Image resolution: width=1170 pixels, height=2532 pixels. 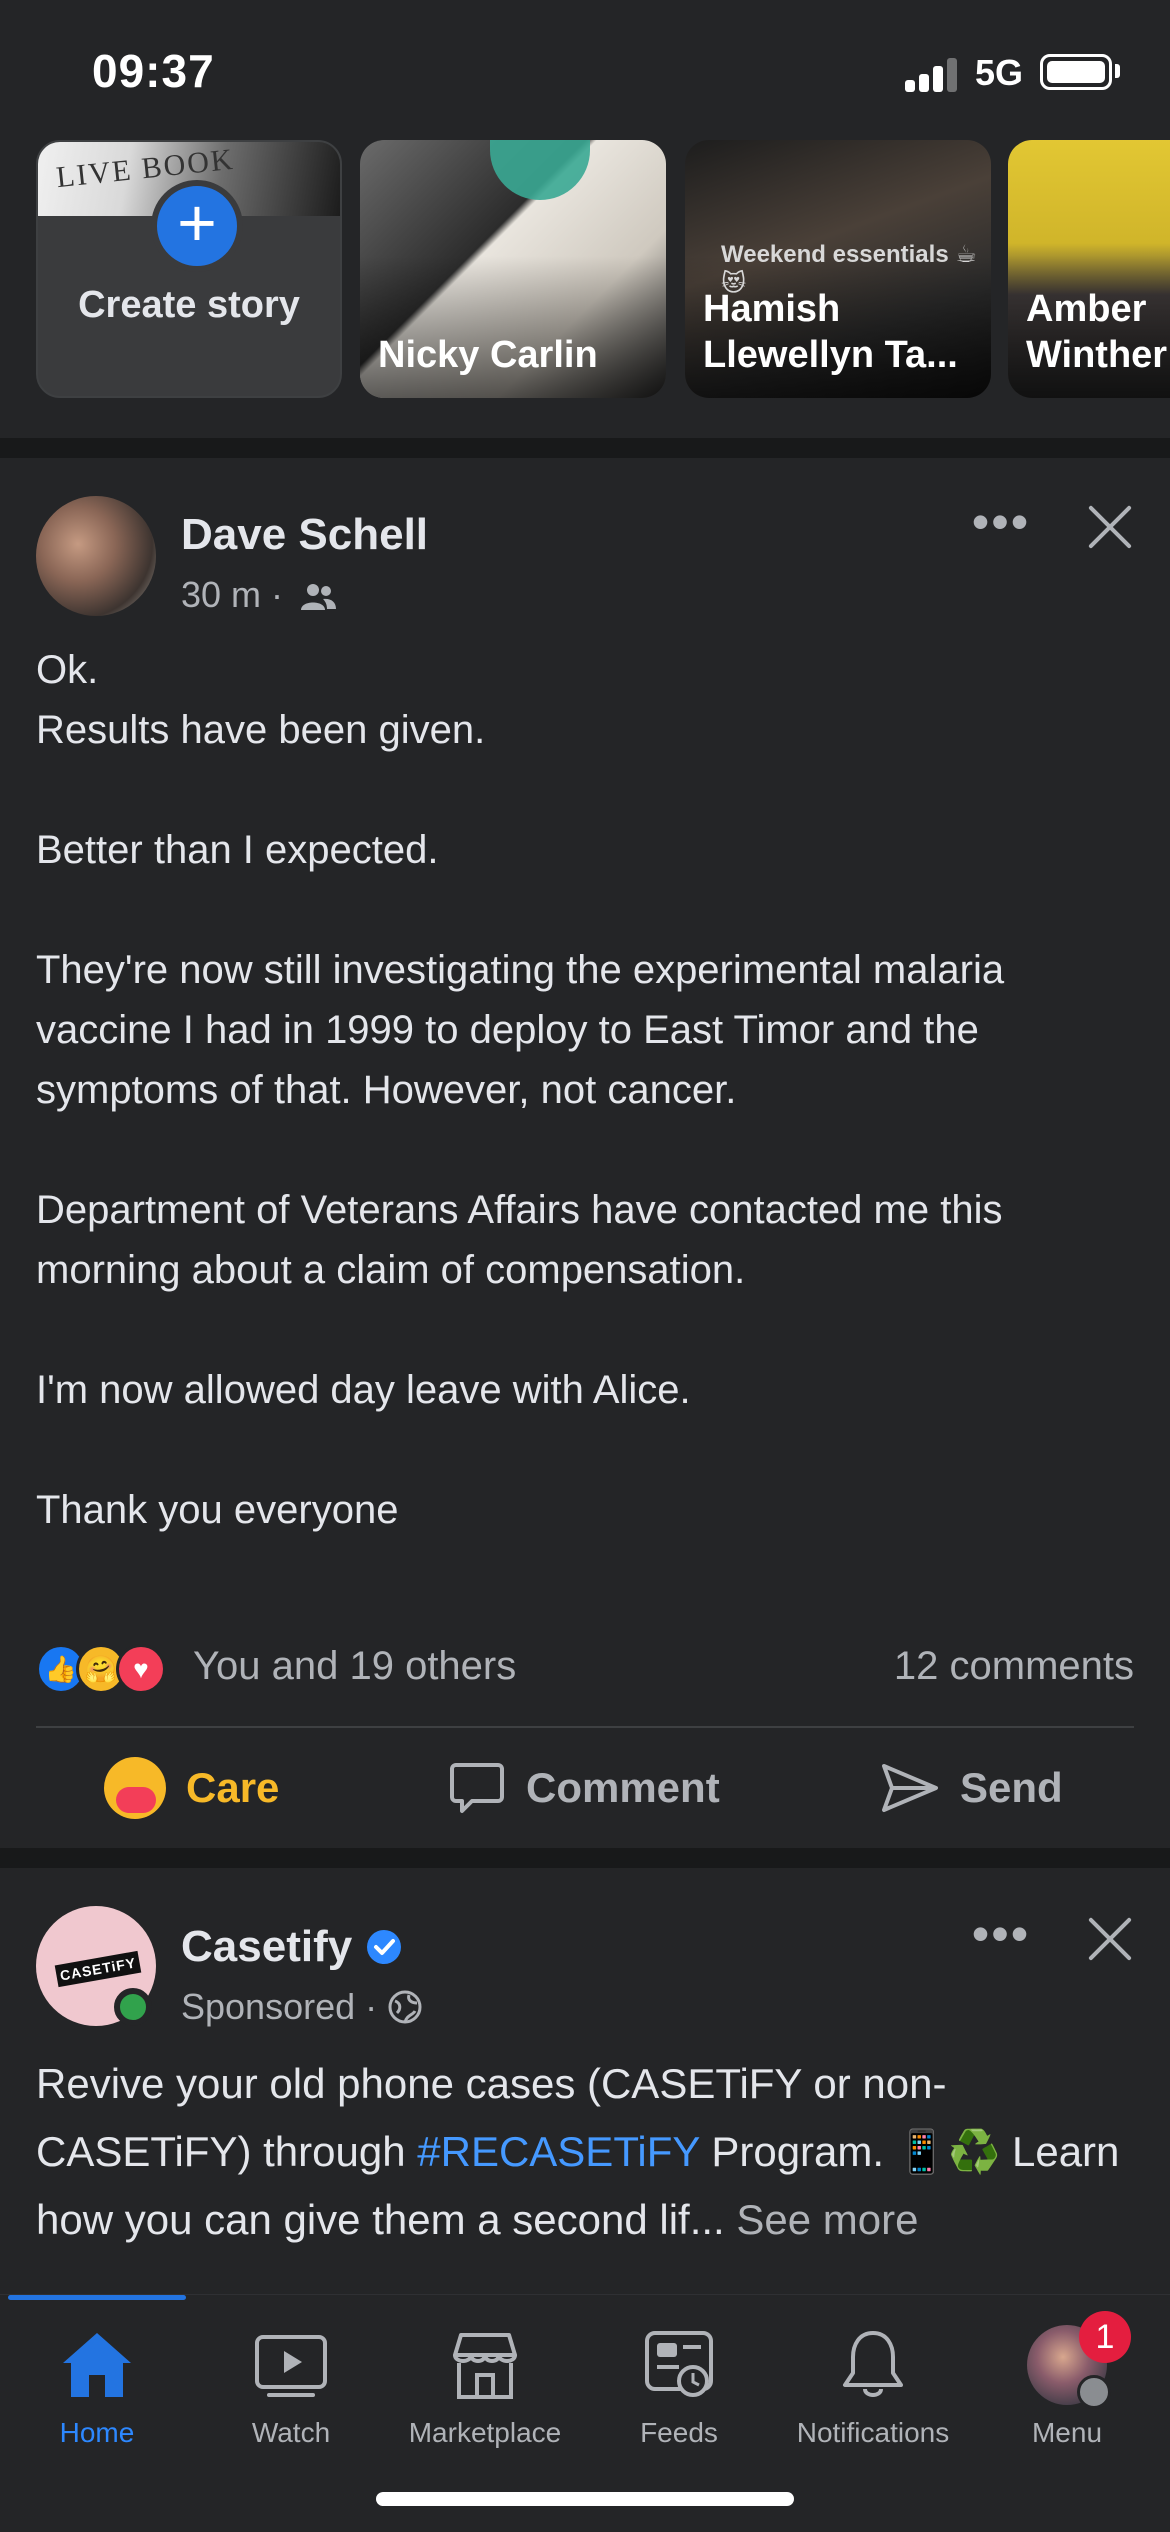 What do you see at coordinates (135, 1788) in the screenshot?
I see `care-icon` at bounding box center [135, 1788].